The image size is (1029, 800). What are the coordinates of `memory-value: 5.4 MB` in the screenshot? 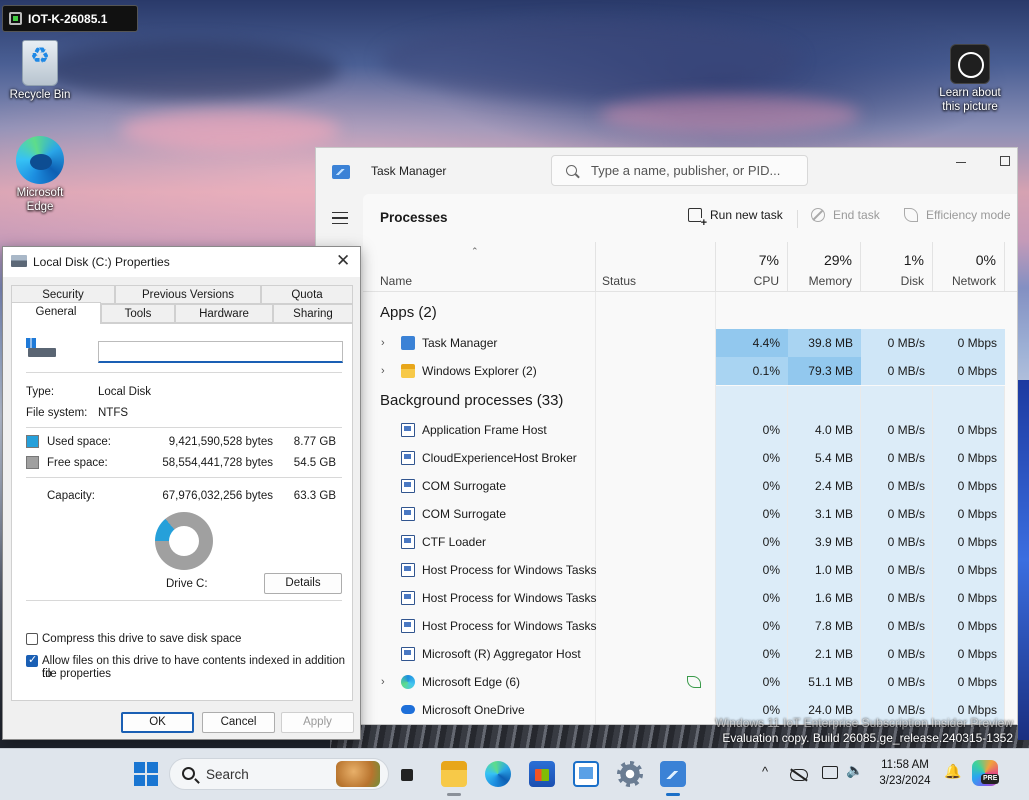 It's located at (833, 458).